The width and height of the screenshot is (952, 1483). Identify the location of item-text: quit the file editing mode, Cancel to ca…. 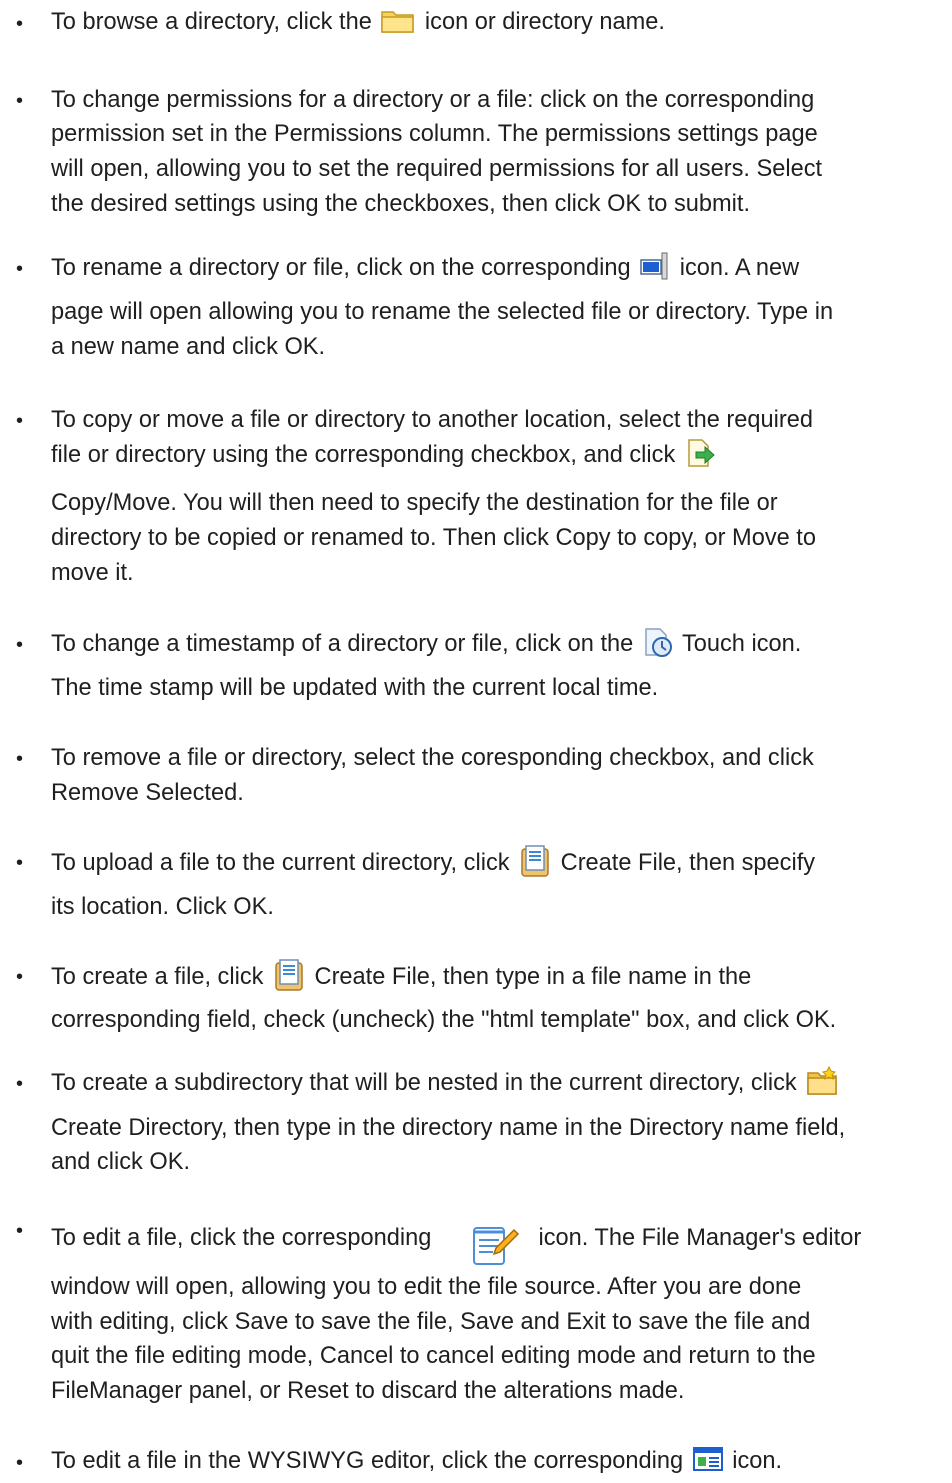
(433, 1356).